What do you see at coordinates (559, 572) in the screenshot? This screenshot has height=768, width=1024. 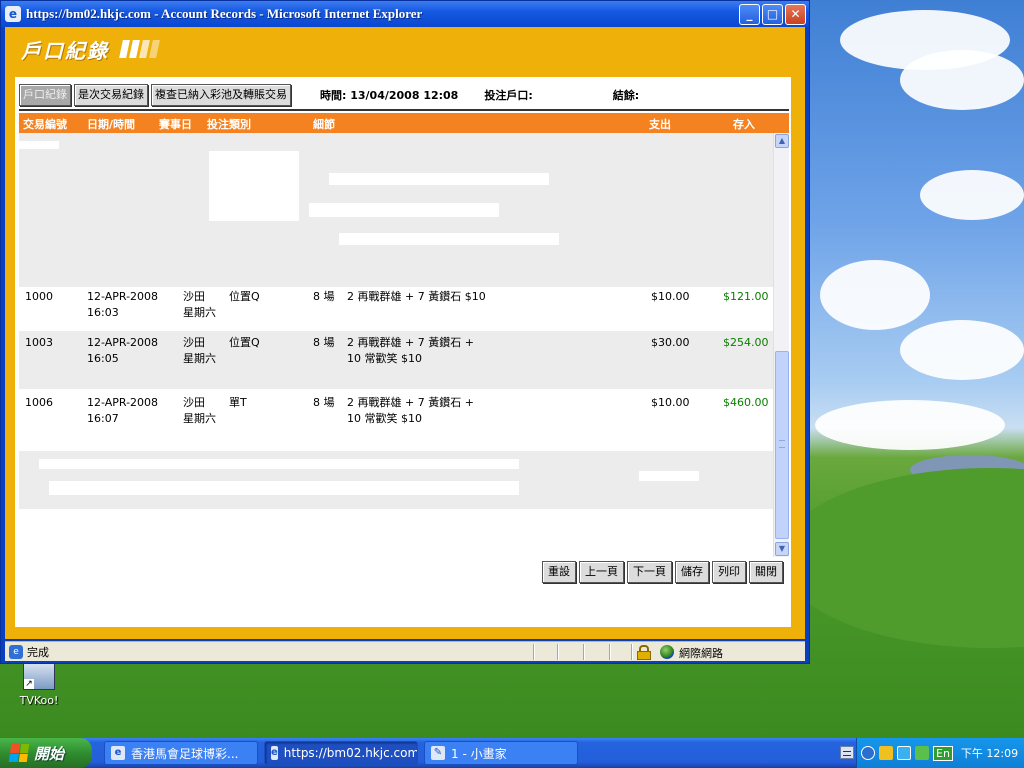 I see `reset-button: 重設` at bounding box center [559, 572].